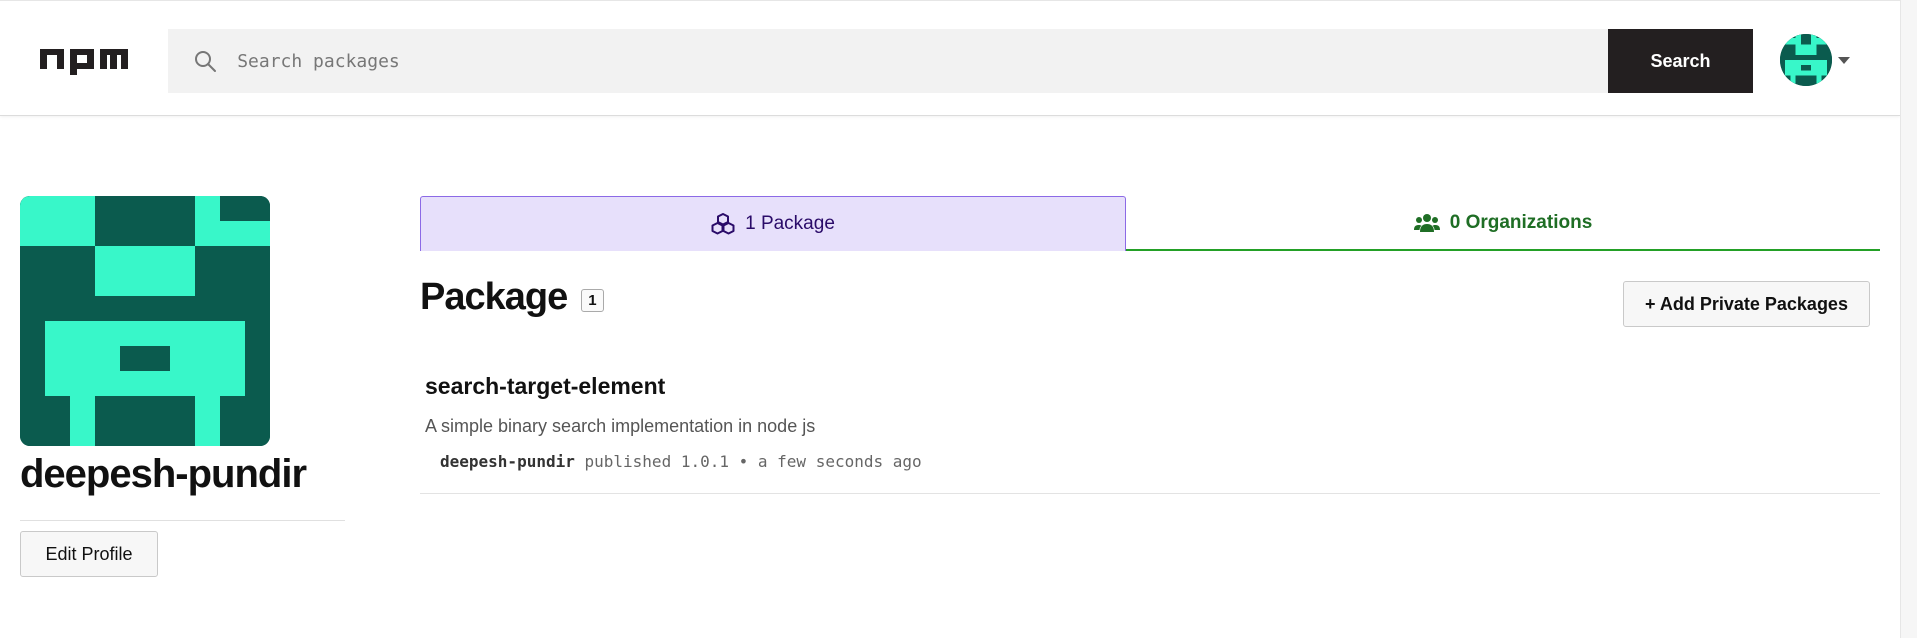  What do you see at coordinates (1908, 319) in the screenshot?
I see `scrollbar` at bounding box center [1908, 319].